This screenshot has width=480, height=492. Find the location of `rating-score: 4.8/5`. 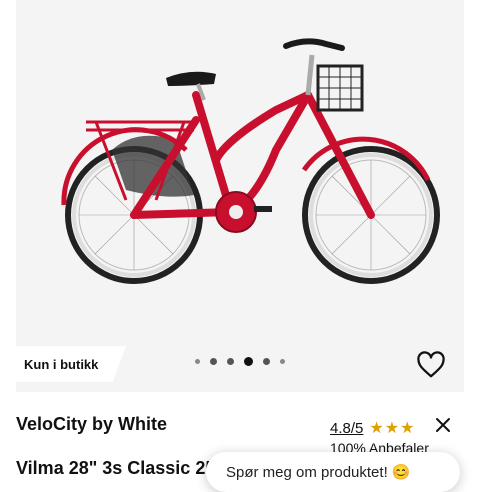

rating-score: 4.8/5 is located at coordinates (346, 428).